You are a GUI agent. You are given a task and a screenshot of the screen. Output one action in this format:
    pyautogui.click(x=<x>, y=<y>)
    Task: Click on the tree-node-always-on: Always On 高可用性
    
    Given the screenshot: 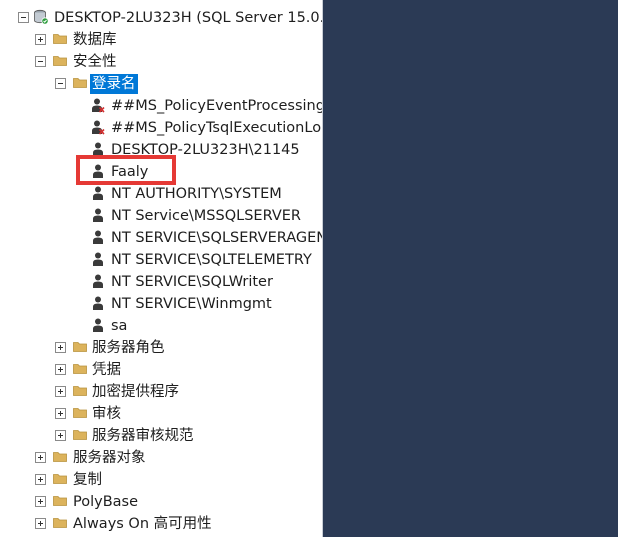 What is the action you would take?
    pyautogui.click(x=161, y=524)
    